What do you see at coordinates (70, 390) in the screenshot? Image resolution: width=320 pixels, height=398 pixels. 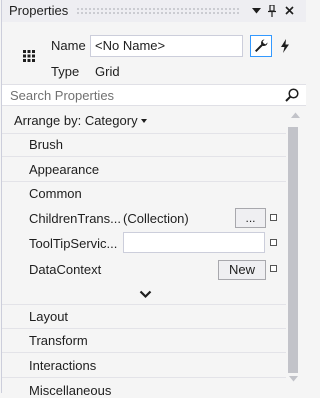 I see `category-label: Miscellaneous` at bounding box center [70, 390].